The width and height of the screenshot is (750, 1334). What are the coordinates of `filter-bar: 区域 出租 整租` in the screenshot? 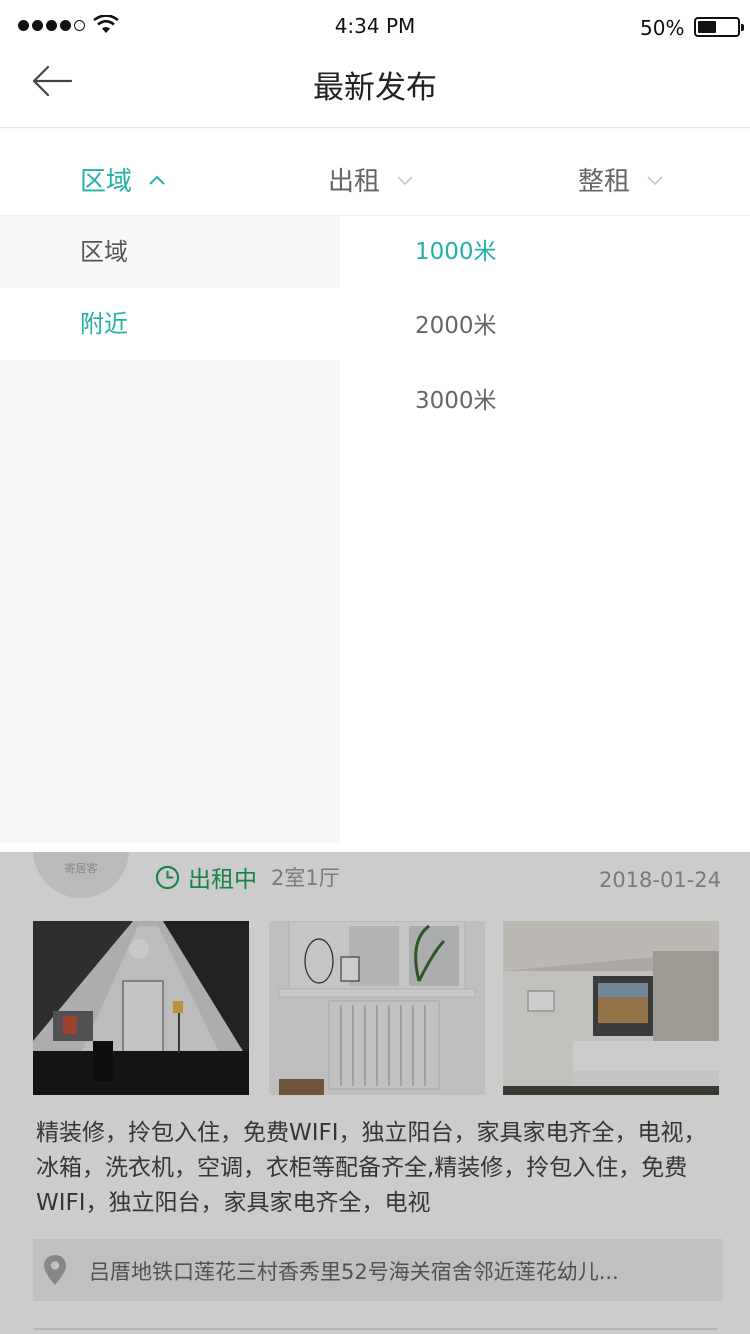 It's located at (375, 178).